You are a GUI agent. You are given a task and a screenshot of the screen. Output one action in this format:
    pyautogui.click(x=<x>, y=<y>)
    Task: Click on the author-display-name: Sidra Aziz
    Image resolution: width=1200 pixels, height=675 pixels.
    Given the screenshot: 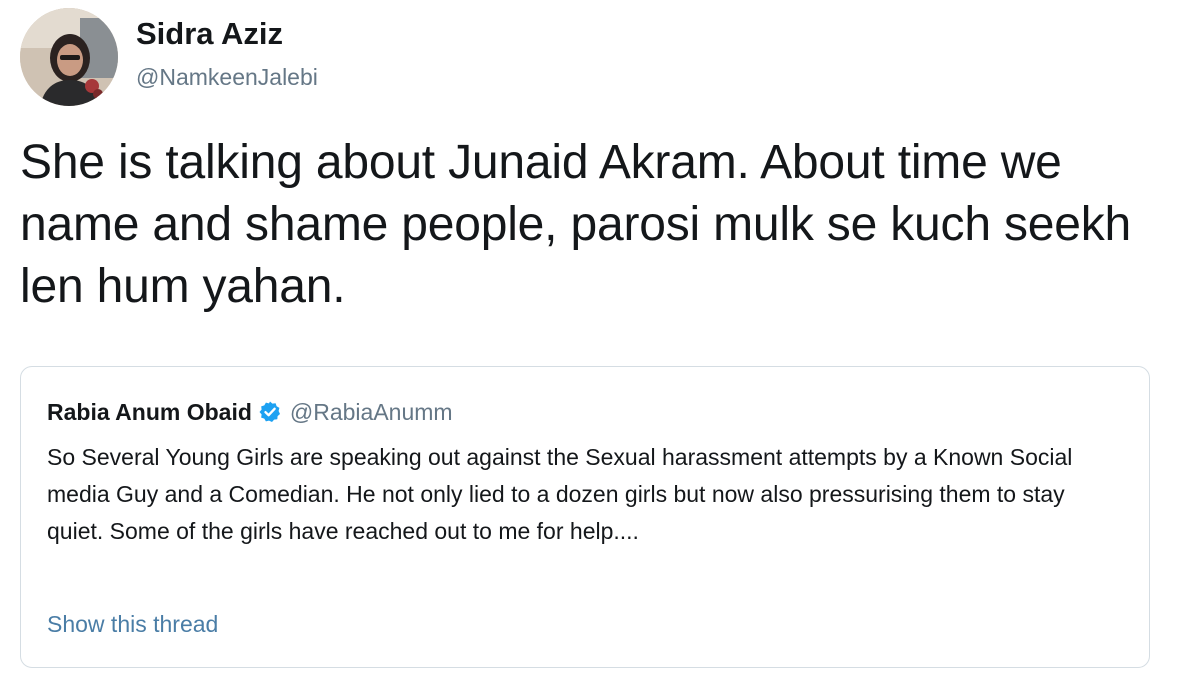 What is the action you would take?
    pyautogui.click(x=227, y=34)
    